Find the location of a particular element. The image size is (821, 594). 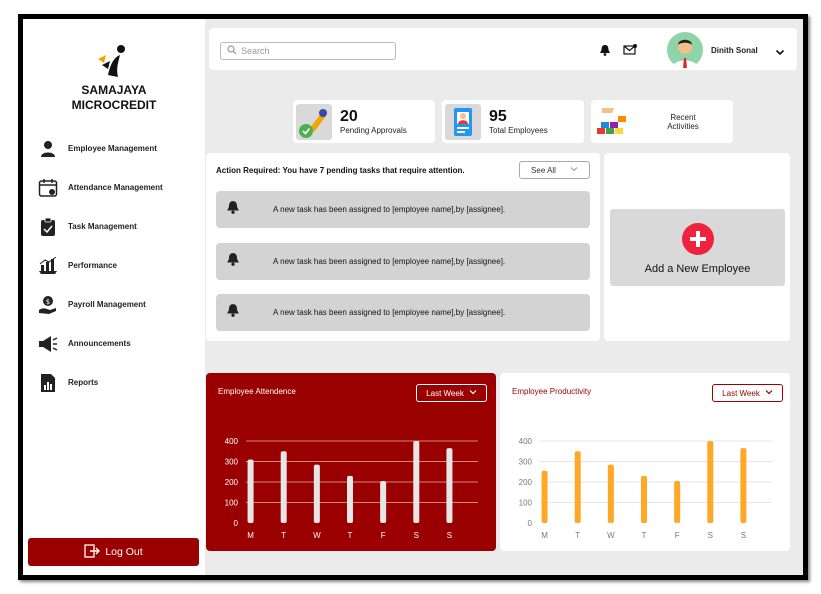

clipboard-icon is located at coordinates (48, 227).